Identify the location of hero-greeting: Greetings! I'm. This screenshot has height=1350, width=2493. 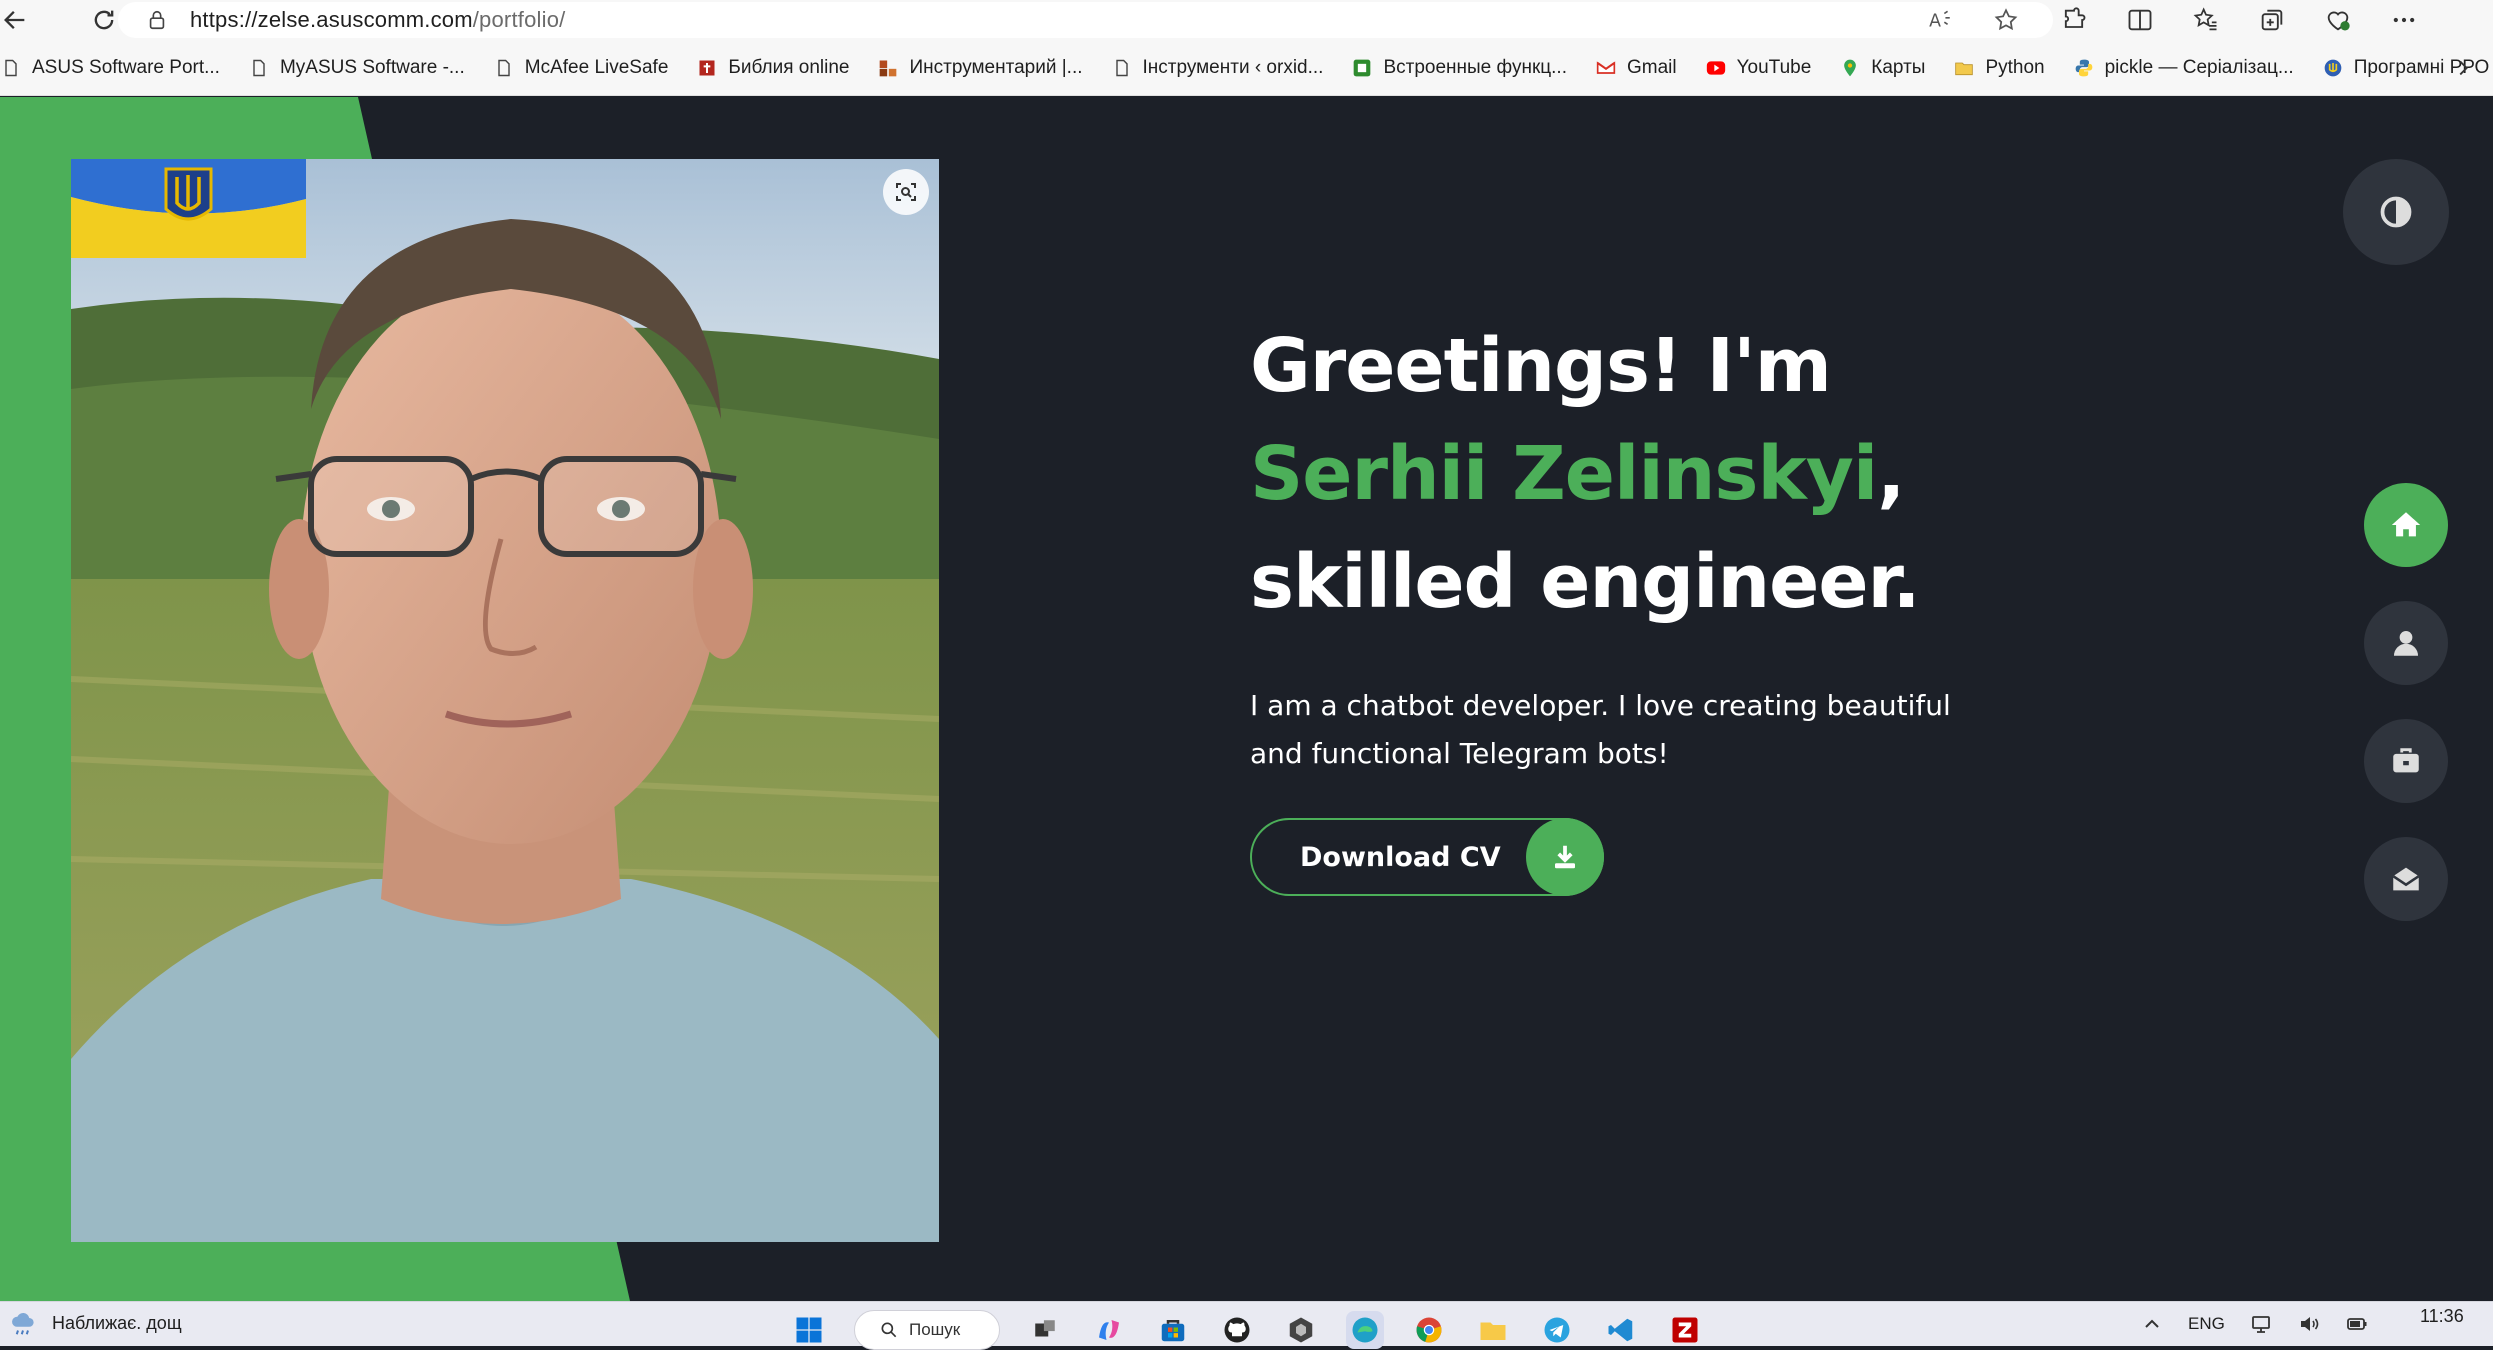
(1541, 366).